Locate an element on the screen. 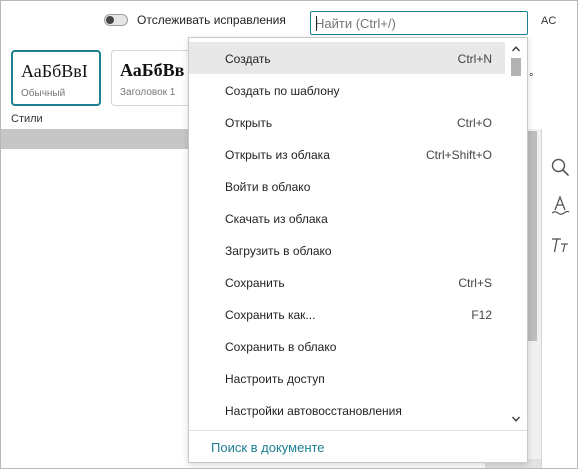  track-changes-label: Отслеживать исправления is located at coordinates (211, 20).